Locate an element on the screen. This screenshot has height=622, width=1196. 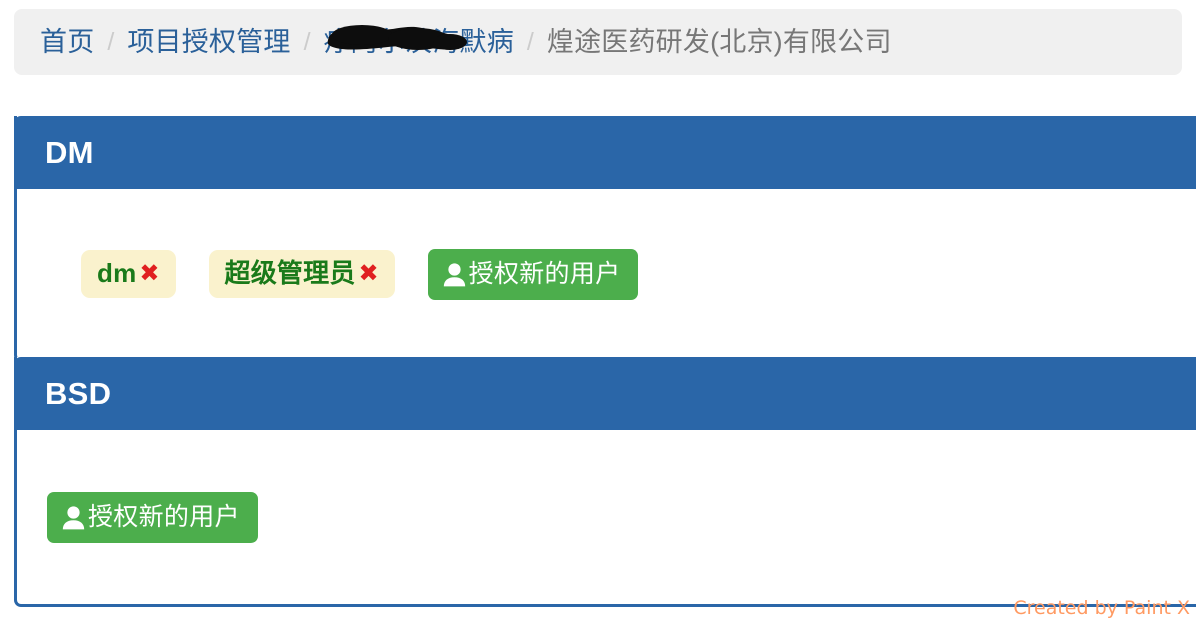
panel-dm-title: DM is located at coordinates (69, 152).